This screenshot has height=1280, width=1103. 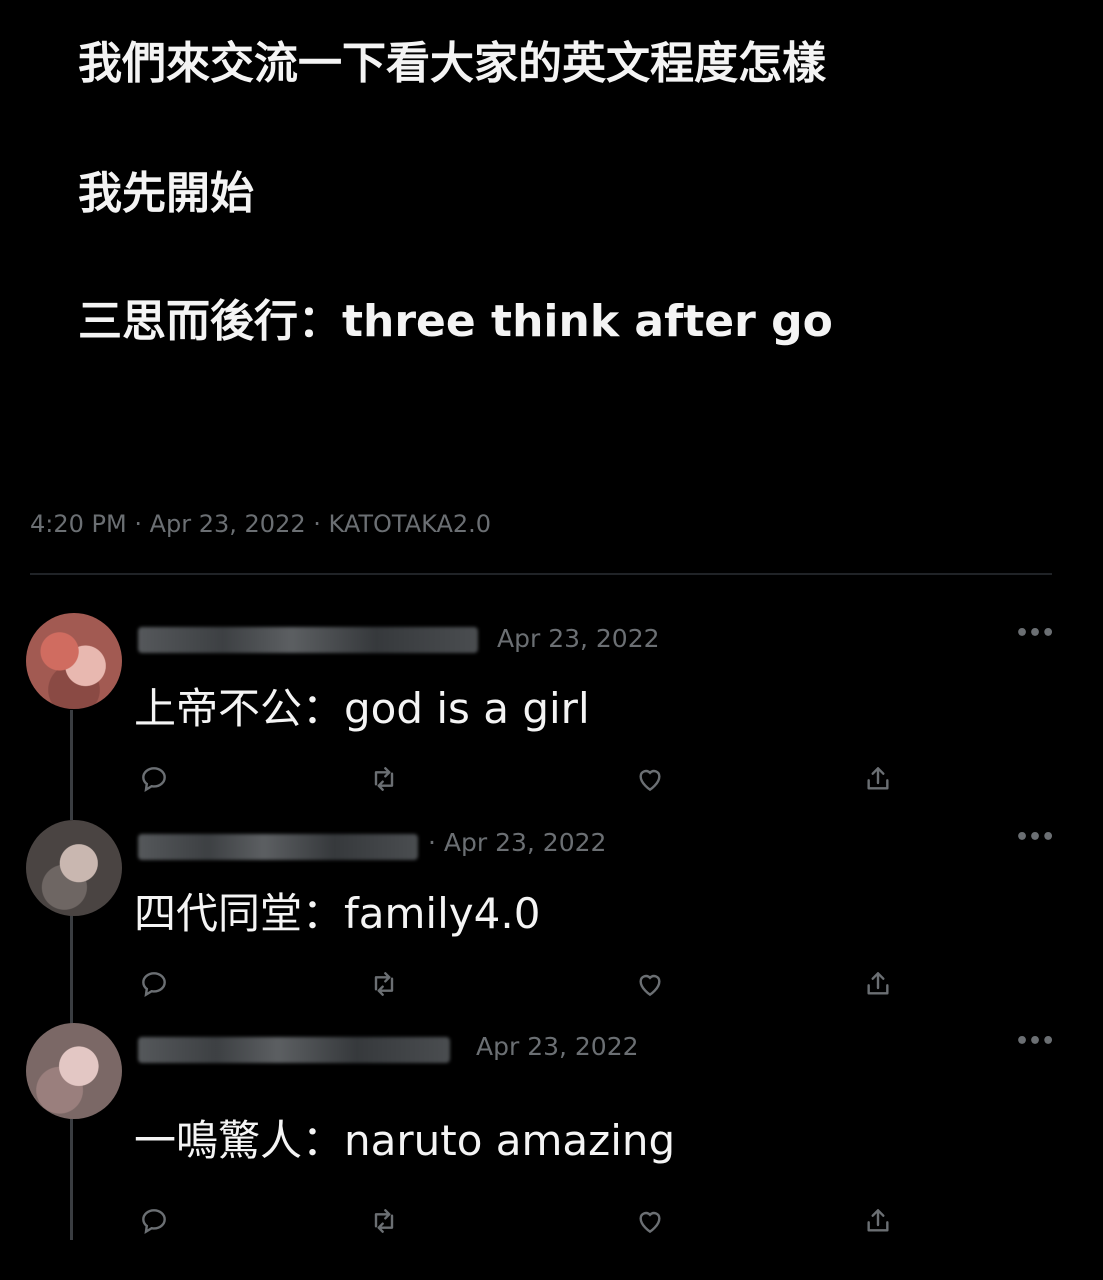 What do you see at coordinates (337, 913) in the screenshot?
I see `reply-text: 四代同堂：family4.0` at bounding box center [337, 913].